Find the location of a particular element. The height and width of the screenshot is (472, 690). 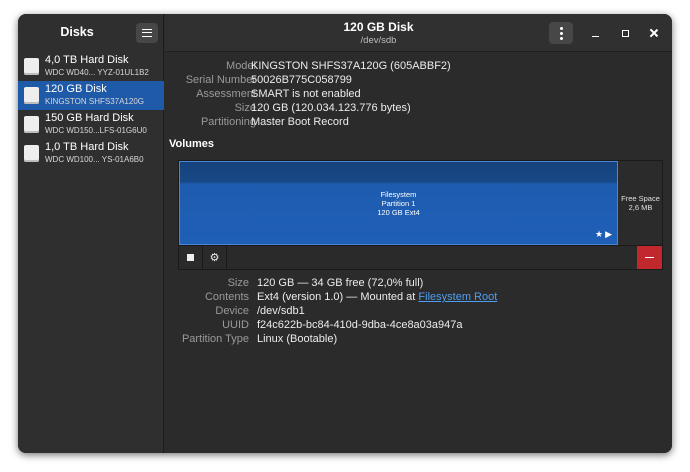

disk-model: WDC WD150...LFS-01G6U0 is located at coordinates (96, 130).